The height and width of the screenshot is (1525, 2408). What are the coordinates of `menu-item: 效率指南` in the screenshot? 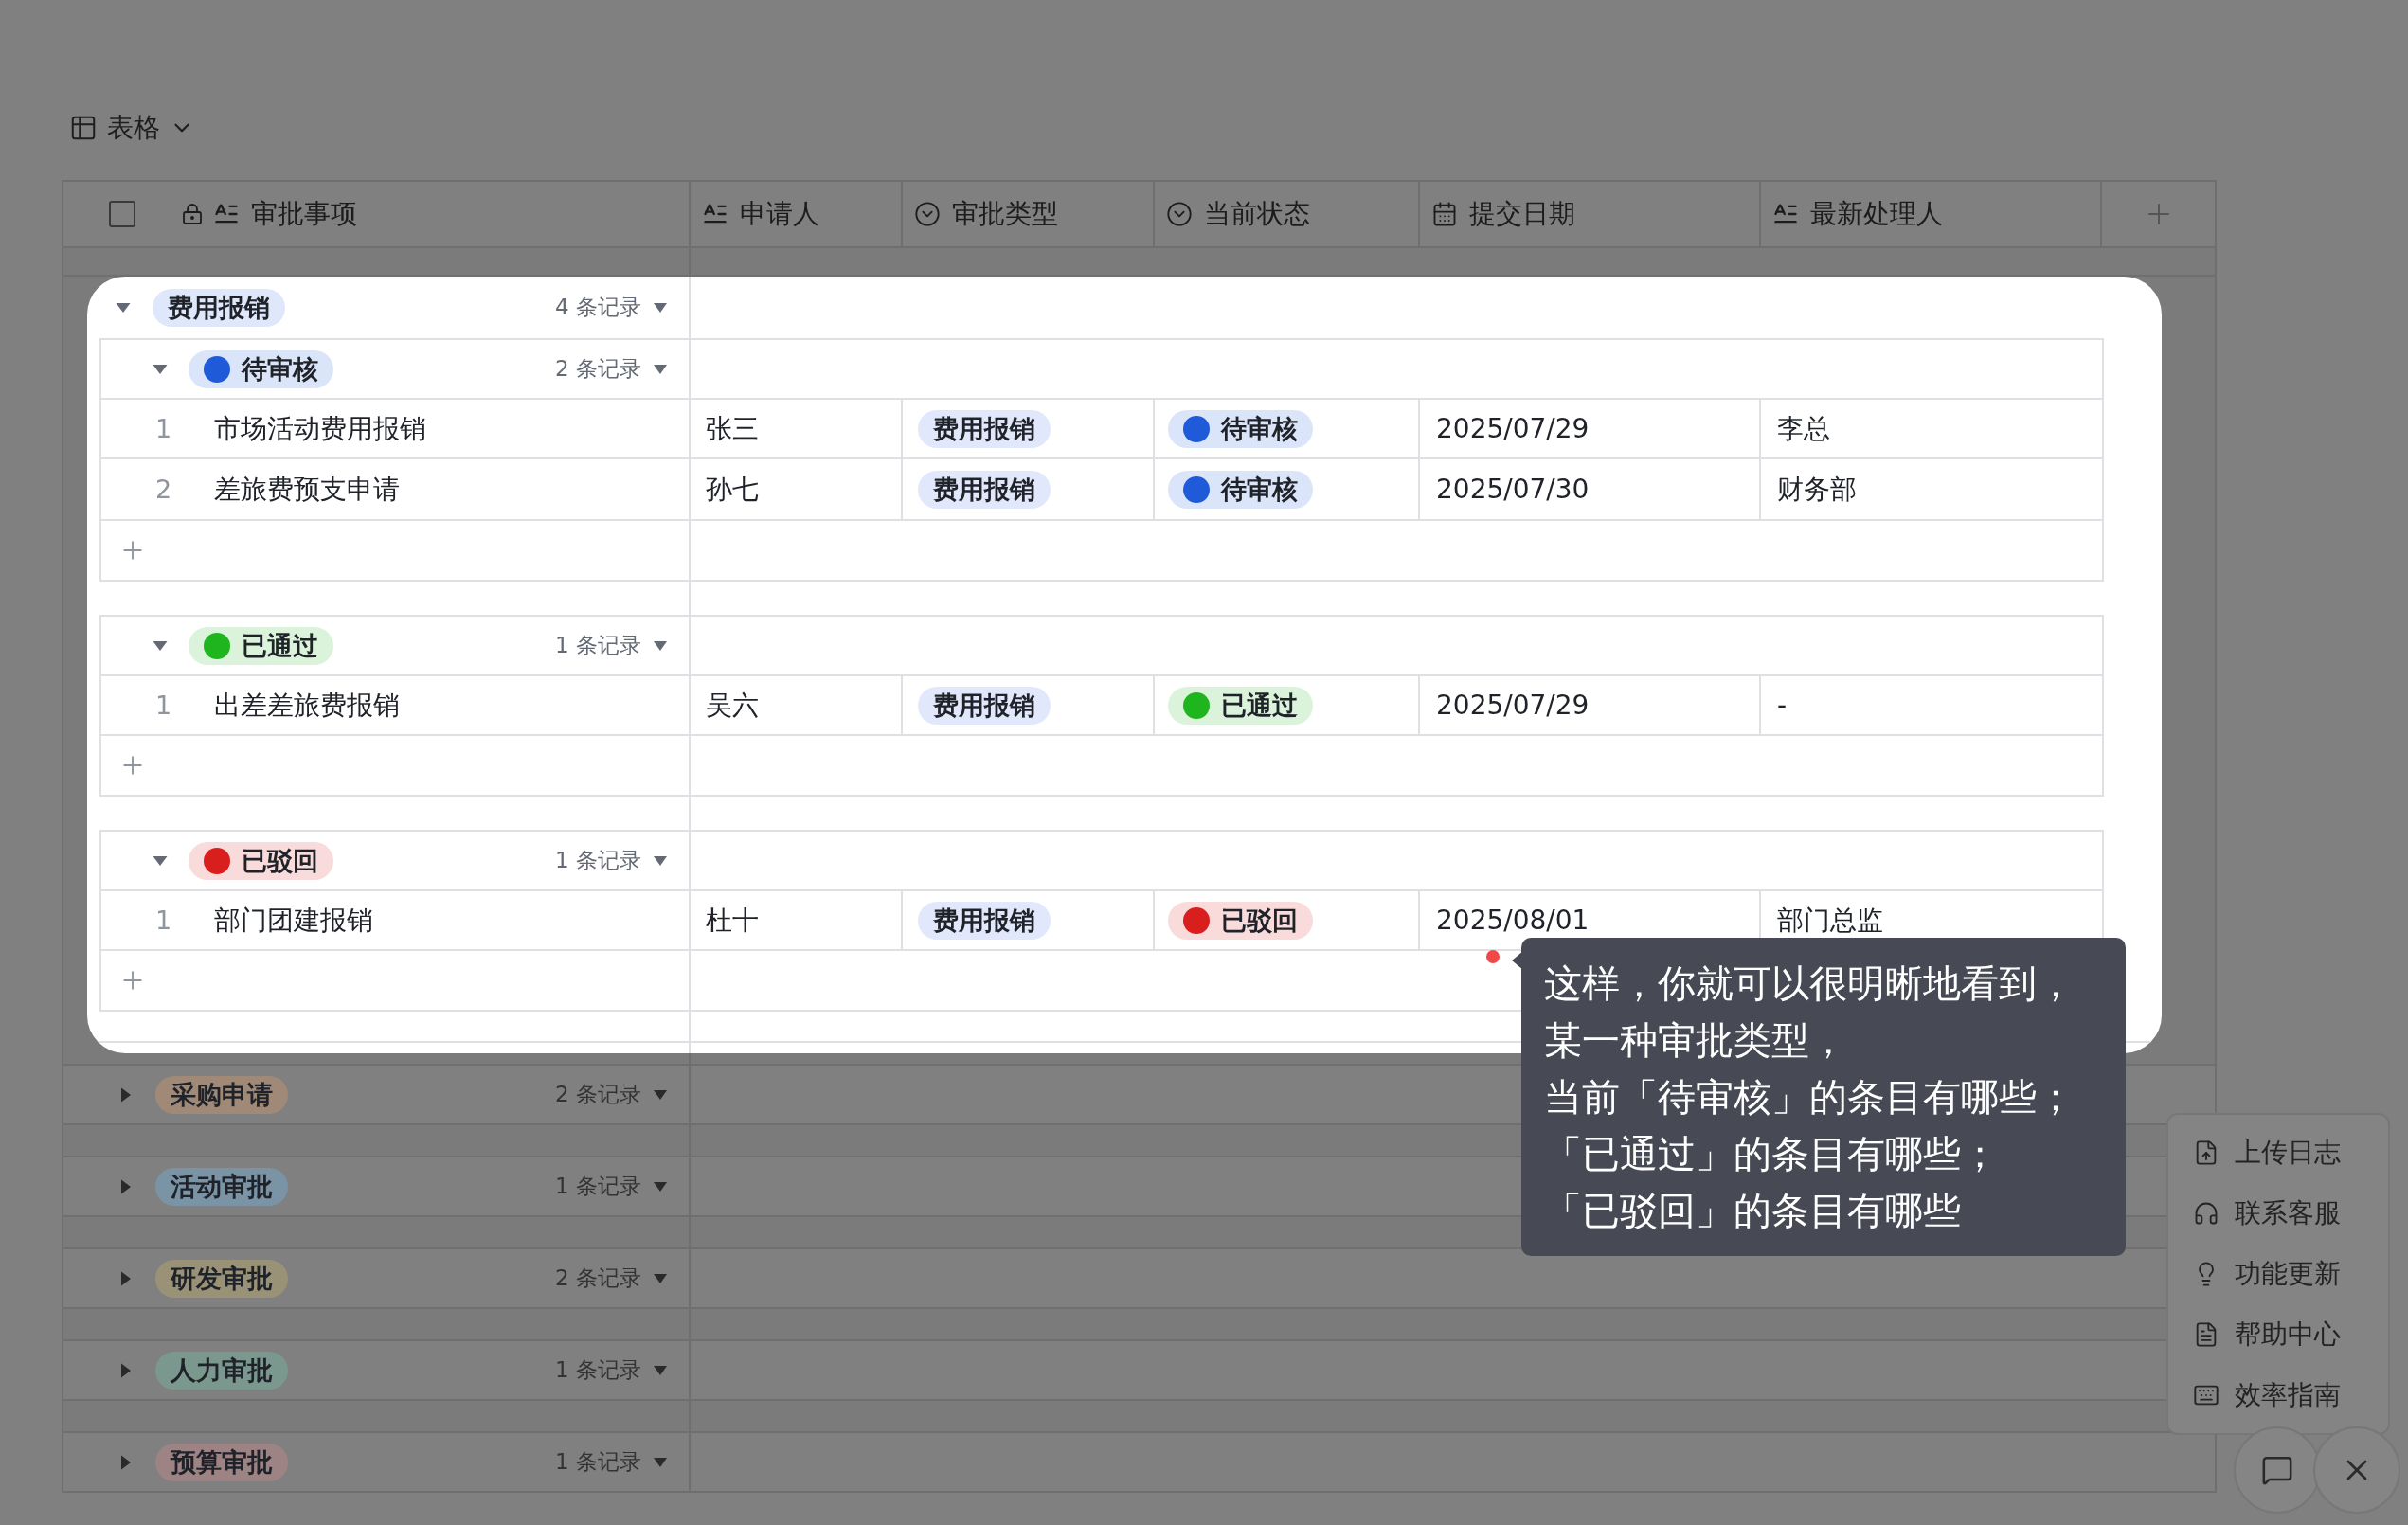 It's located at (2288, 1395).